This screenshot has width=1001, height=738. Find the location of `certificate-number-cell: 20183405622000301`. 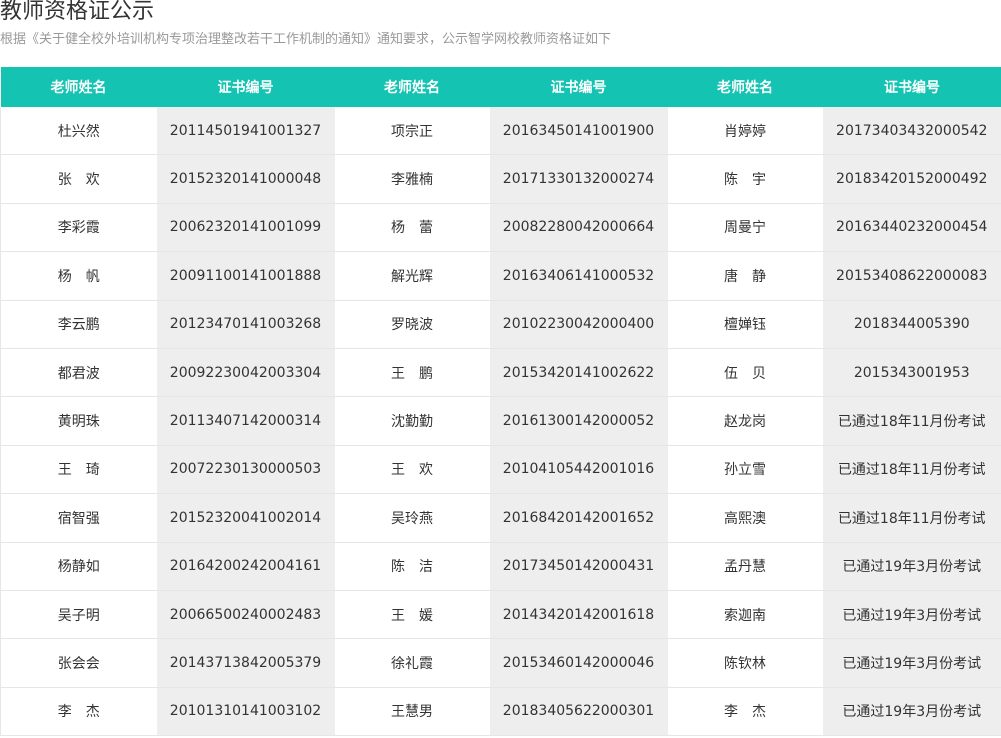

certificate-number-cell: 20183405622000301 is located at coordinates (578, 712).